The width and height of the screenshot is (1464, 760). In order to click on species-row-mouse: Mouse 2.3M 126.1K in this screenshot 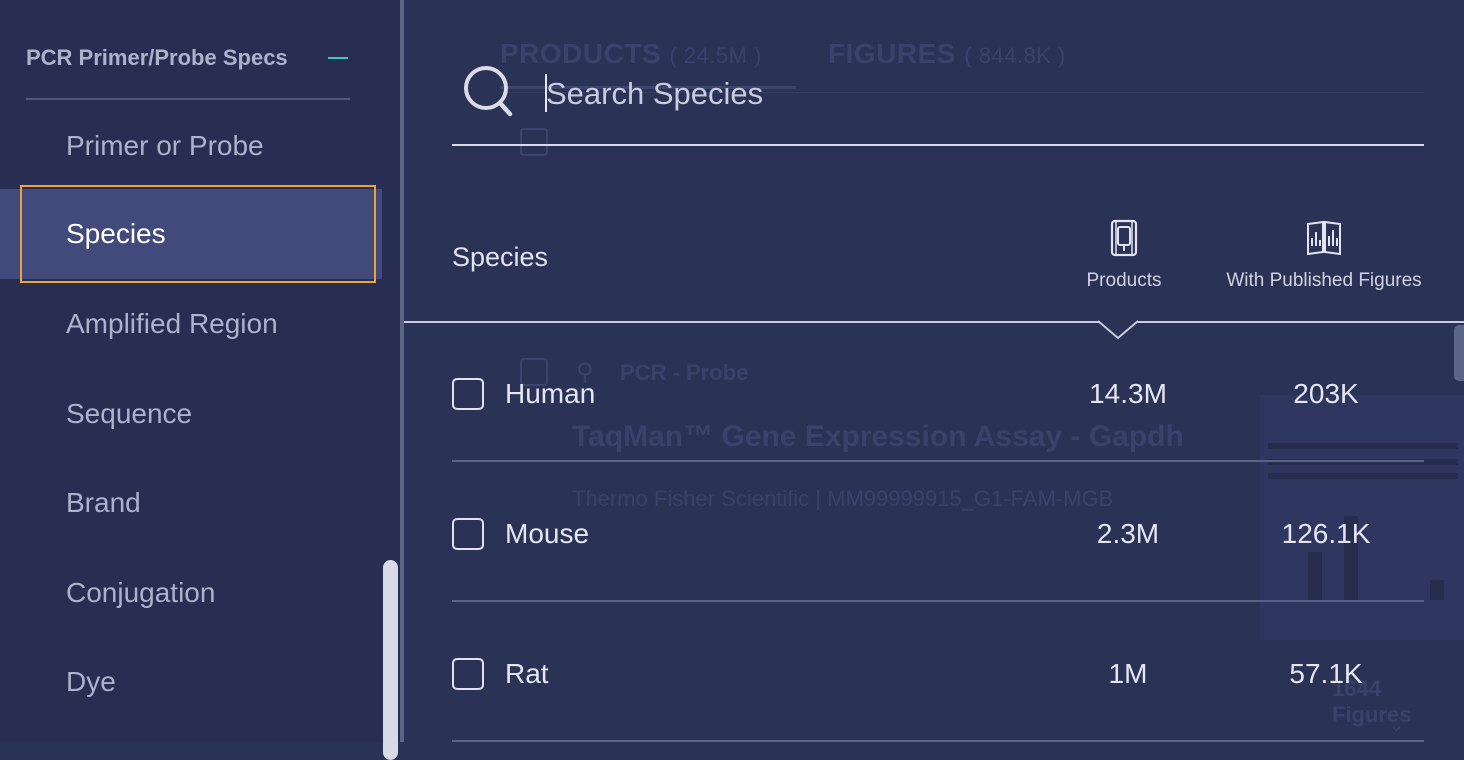, I will do `click(938, 532)`.